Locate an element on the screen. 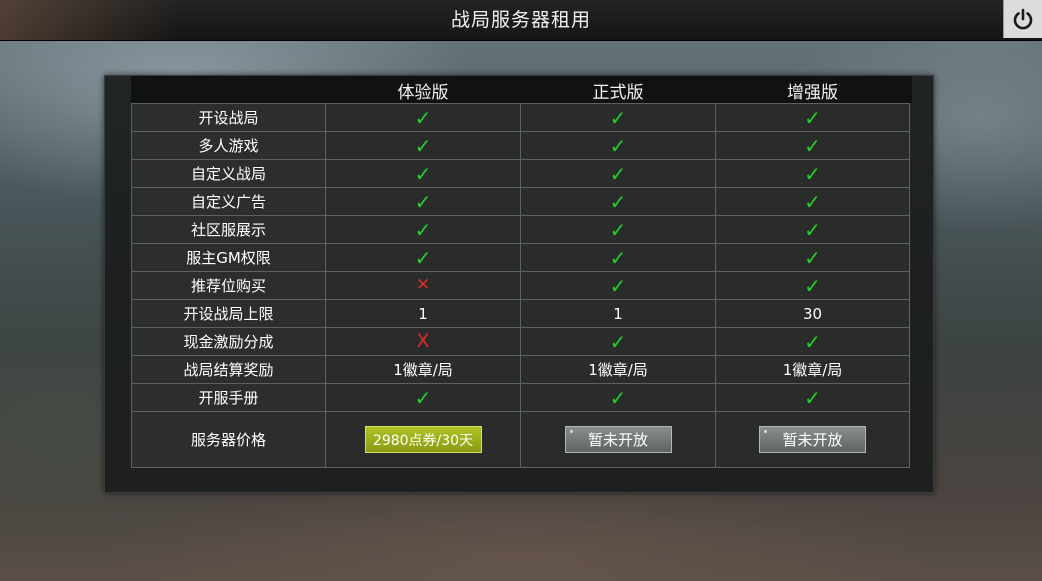 The width and height of the screenshot is (1042, 581). table-row: 多人游戏 ✓ ✓ ✓ is located at coordinates (521, 145).